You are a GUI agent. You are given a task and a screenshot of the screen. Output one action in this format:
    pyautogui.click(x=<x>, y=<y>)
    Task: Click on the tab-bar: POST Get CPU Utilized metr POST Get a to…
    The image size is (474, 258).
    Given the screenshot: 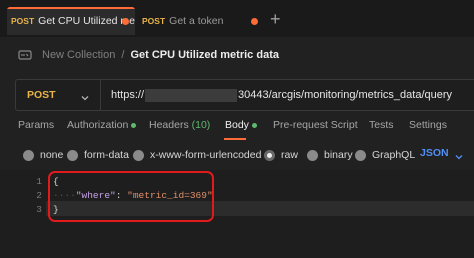 What is the action you would take?
    pyautogui.click(x=237, y=18)
    